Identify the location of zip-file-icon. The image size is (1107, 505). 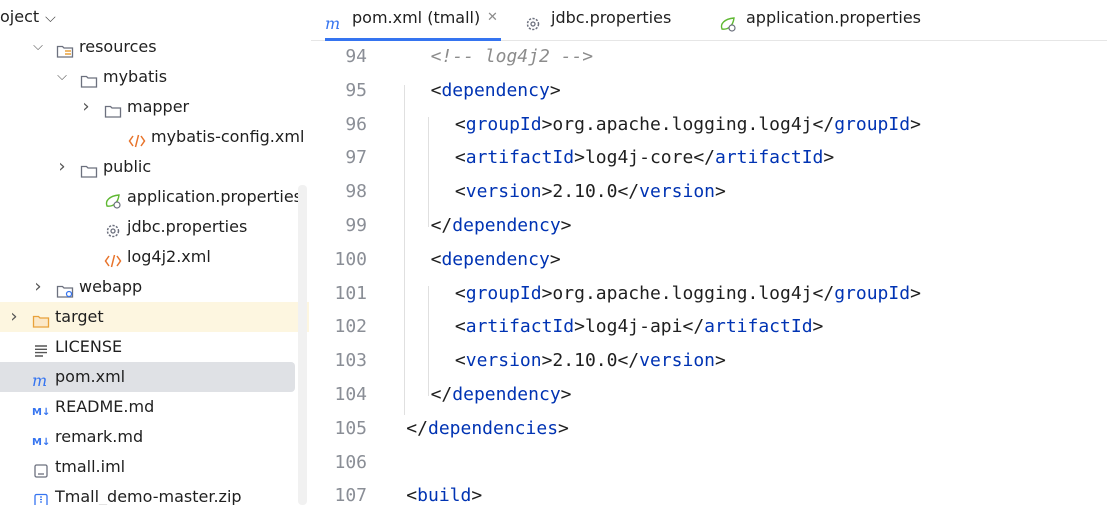
(41, 497).